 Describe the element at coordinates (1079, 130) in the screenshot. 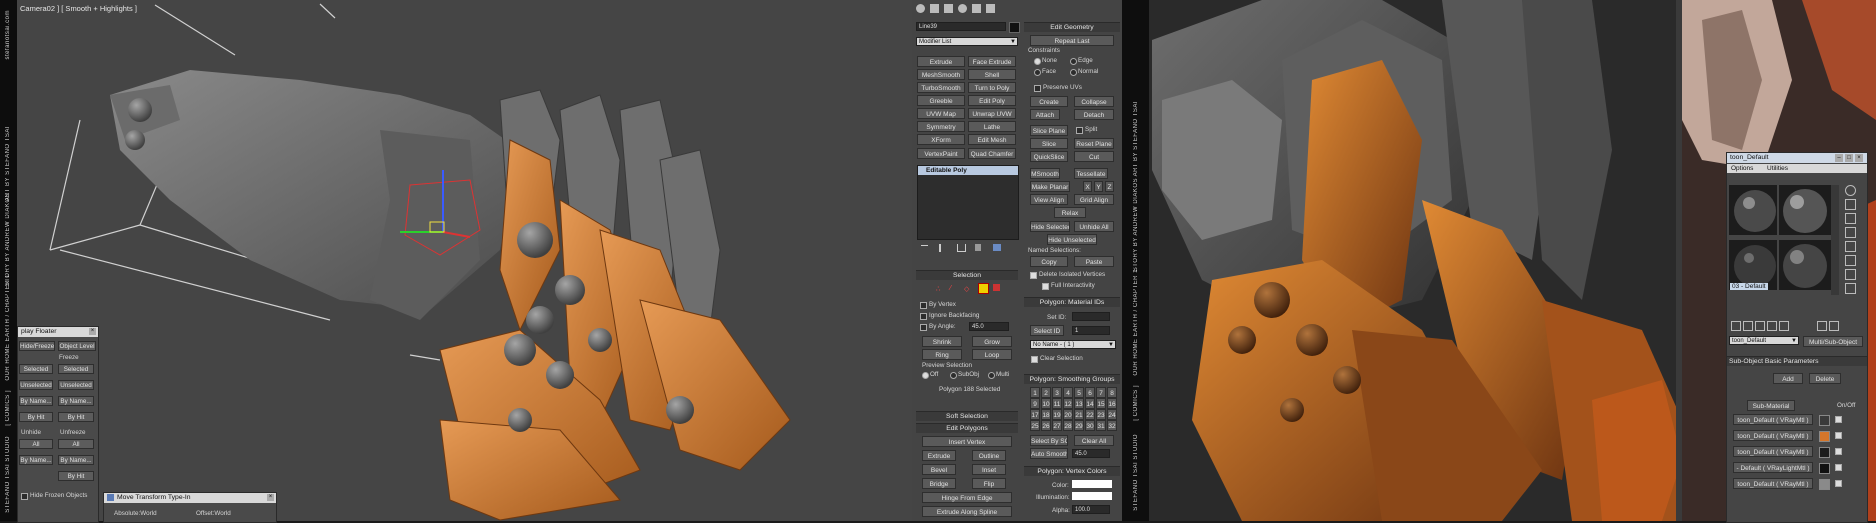

I see `split-checkbox` at that location.